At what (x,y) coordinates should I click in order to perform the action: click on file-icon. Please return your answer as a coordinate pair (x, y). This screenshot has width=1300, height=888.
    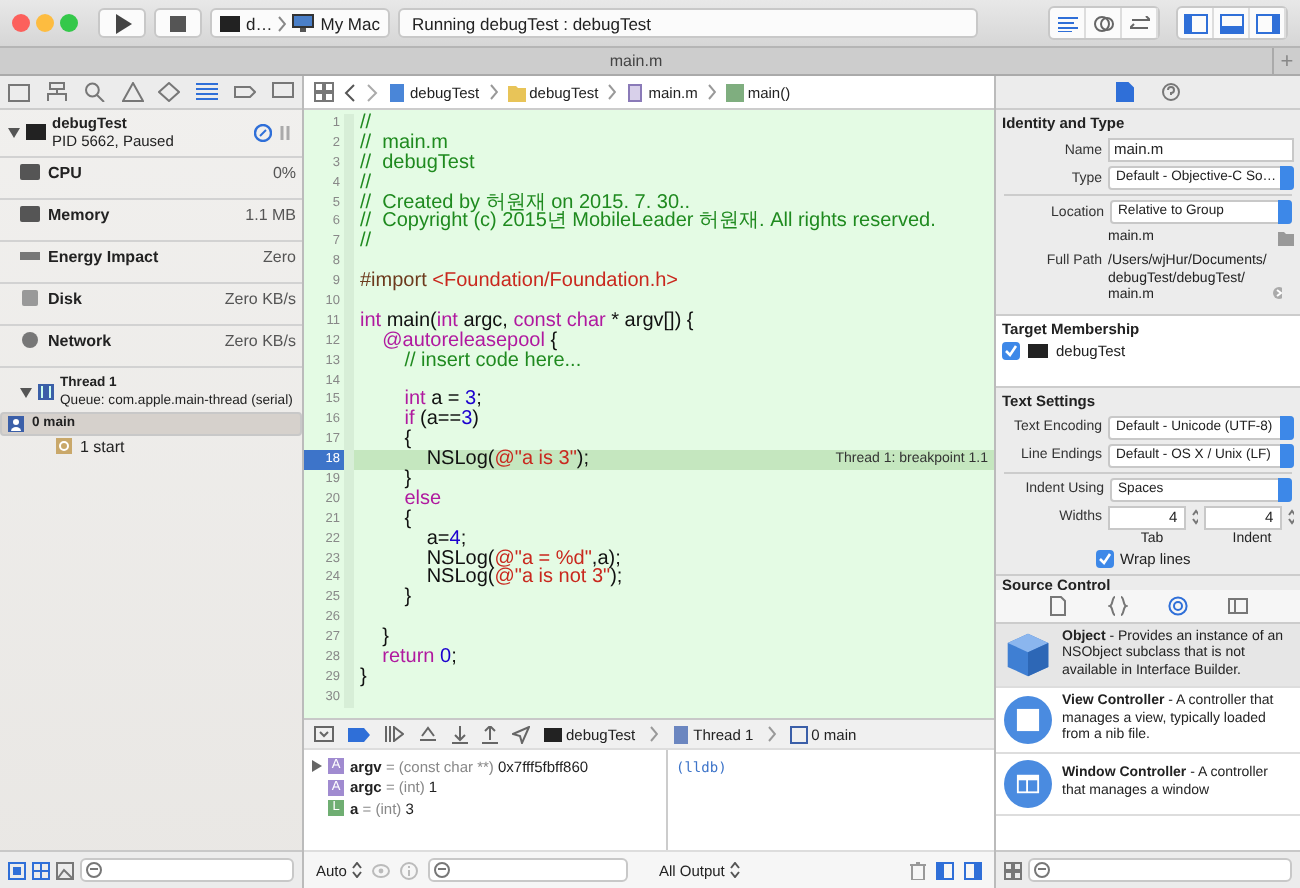
    Looking at the image, I should click on (635, 92).